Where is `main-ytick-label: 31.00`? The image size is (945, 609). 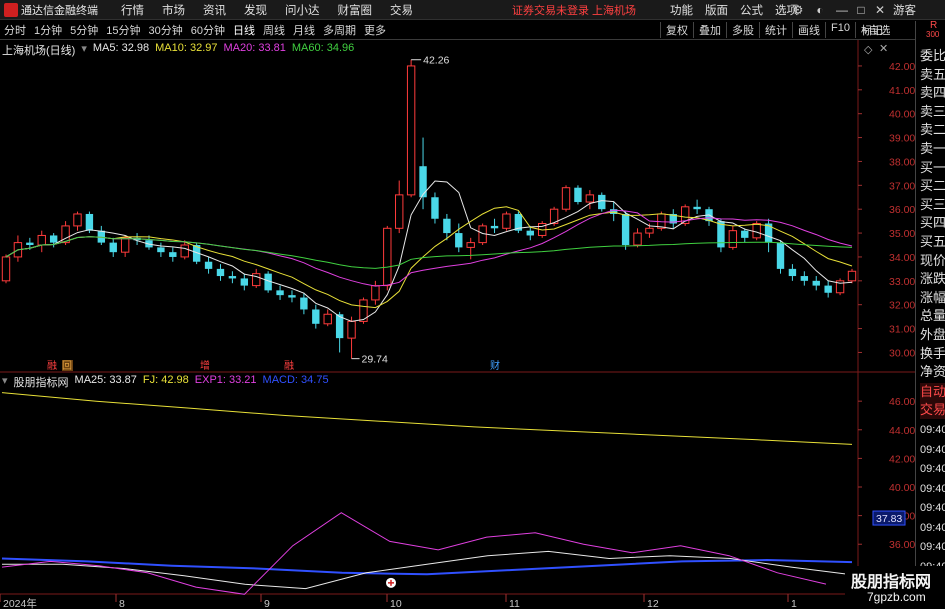
main-ytick-label: 31.00 is located at coordinates (902, 330).